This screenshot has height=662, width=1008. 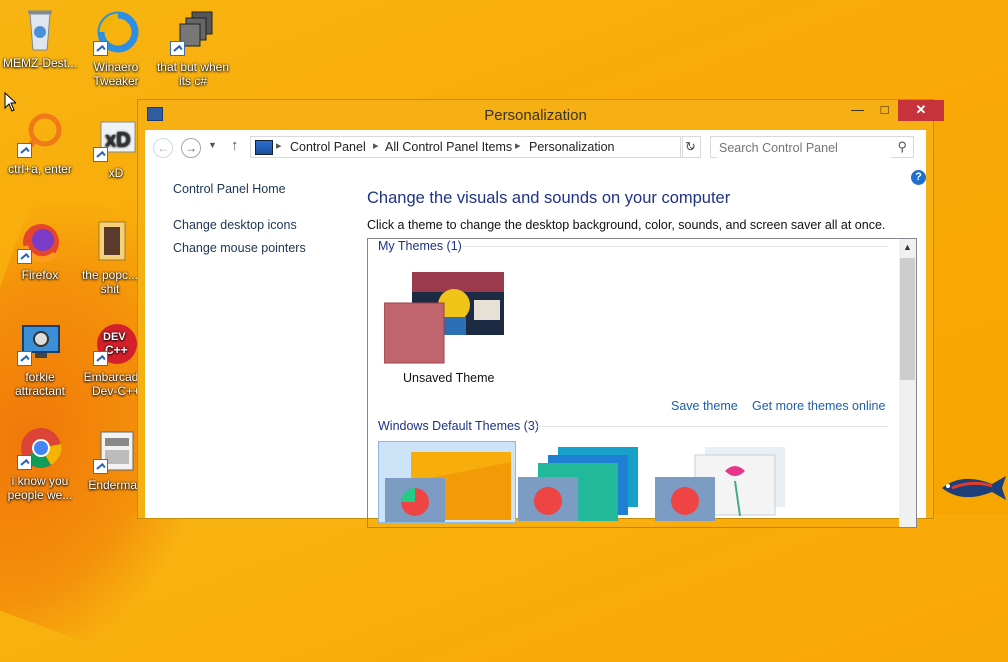 What do you see at coordinates (10, 102) in the screenshot?
I see `mouse-cursor-icon` at bounding box center [10, 102].